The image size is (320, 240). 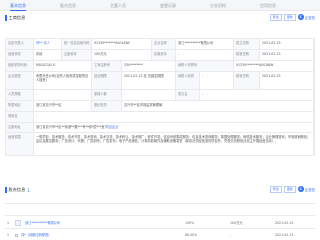 What do you see at coordinates (43, 43) in the screenshot?
I see `legal-rep-link: 刘** 法人` at bounding box center [43, 43].